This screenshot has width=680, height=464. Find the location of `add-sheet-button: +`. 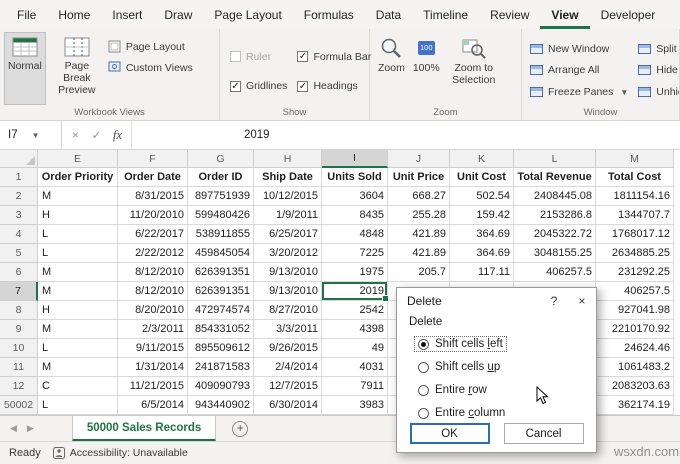

add-sheet-button: + is located at coordinates (240, 428).